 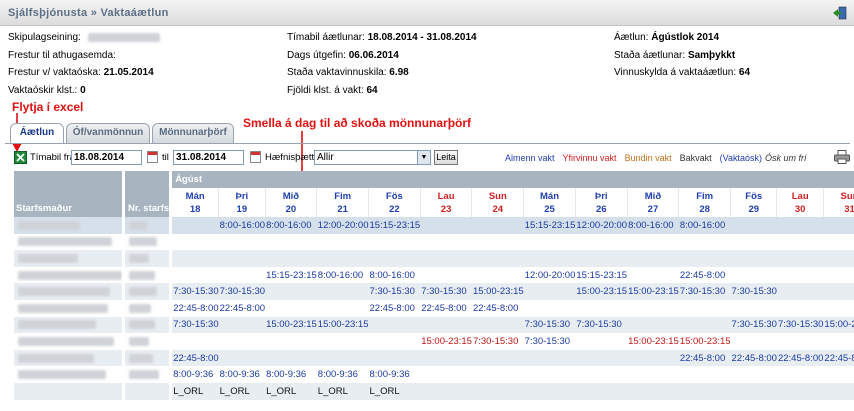 What do you see at coordinates (194, 202) in the screenshot?
I see `day-header-18: Mán 18` at bounding box center [194, 202].